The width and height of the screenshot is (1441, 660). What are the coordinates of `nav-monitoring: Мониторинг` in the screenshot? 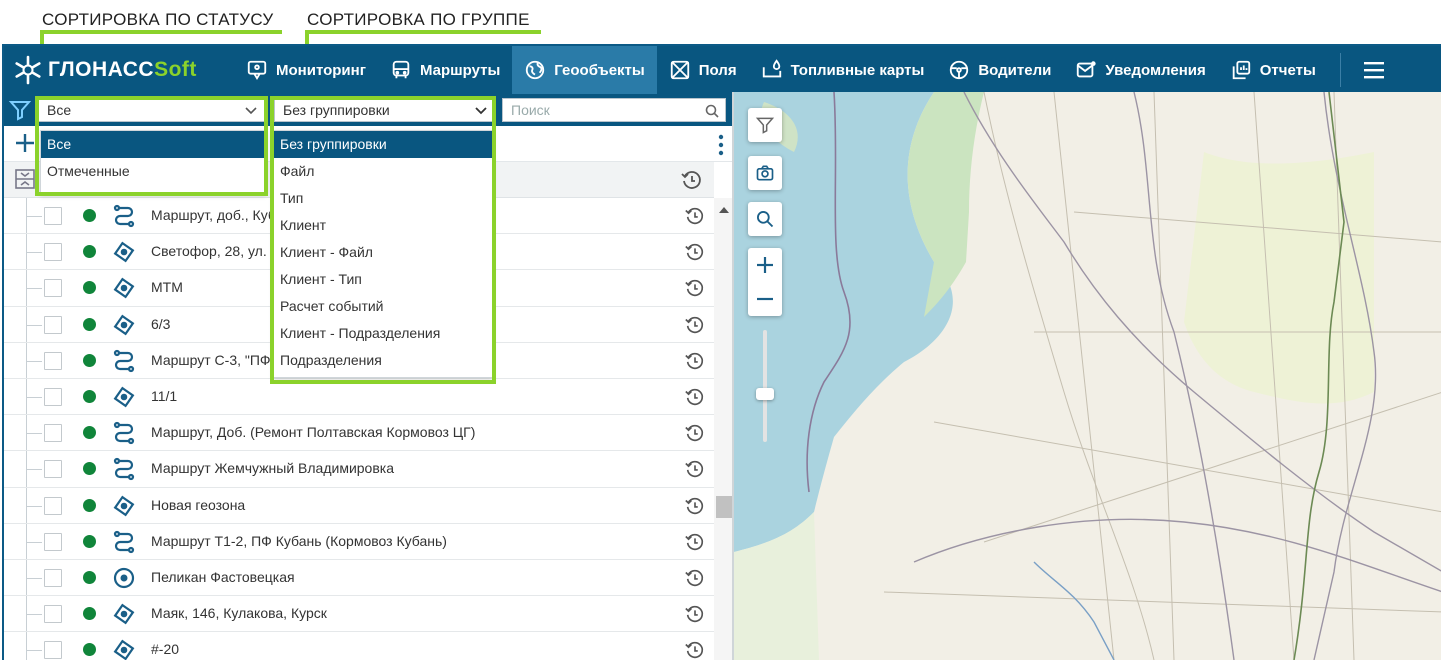 It's located at (306, 70).